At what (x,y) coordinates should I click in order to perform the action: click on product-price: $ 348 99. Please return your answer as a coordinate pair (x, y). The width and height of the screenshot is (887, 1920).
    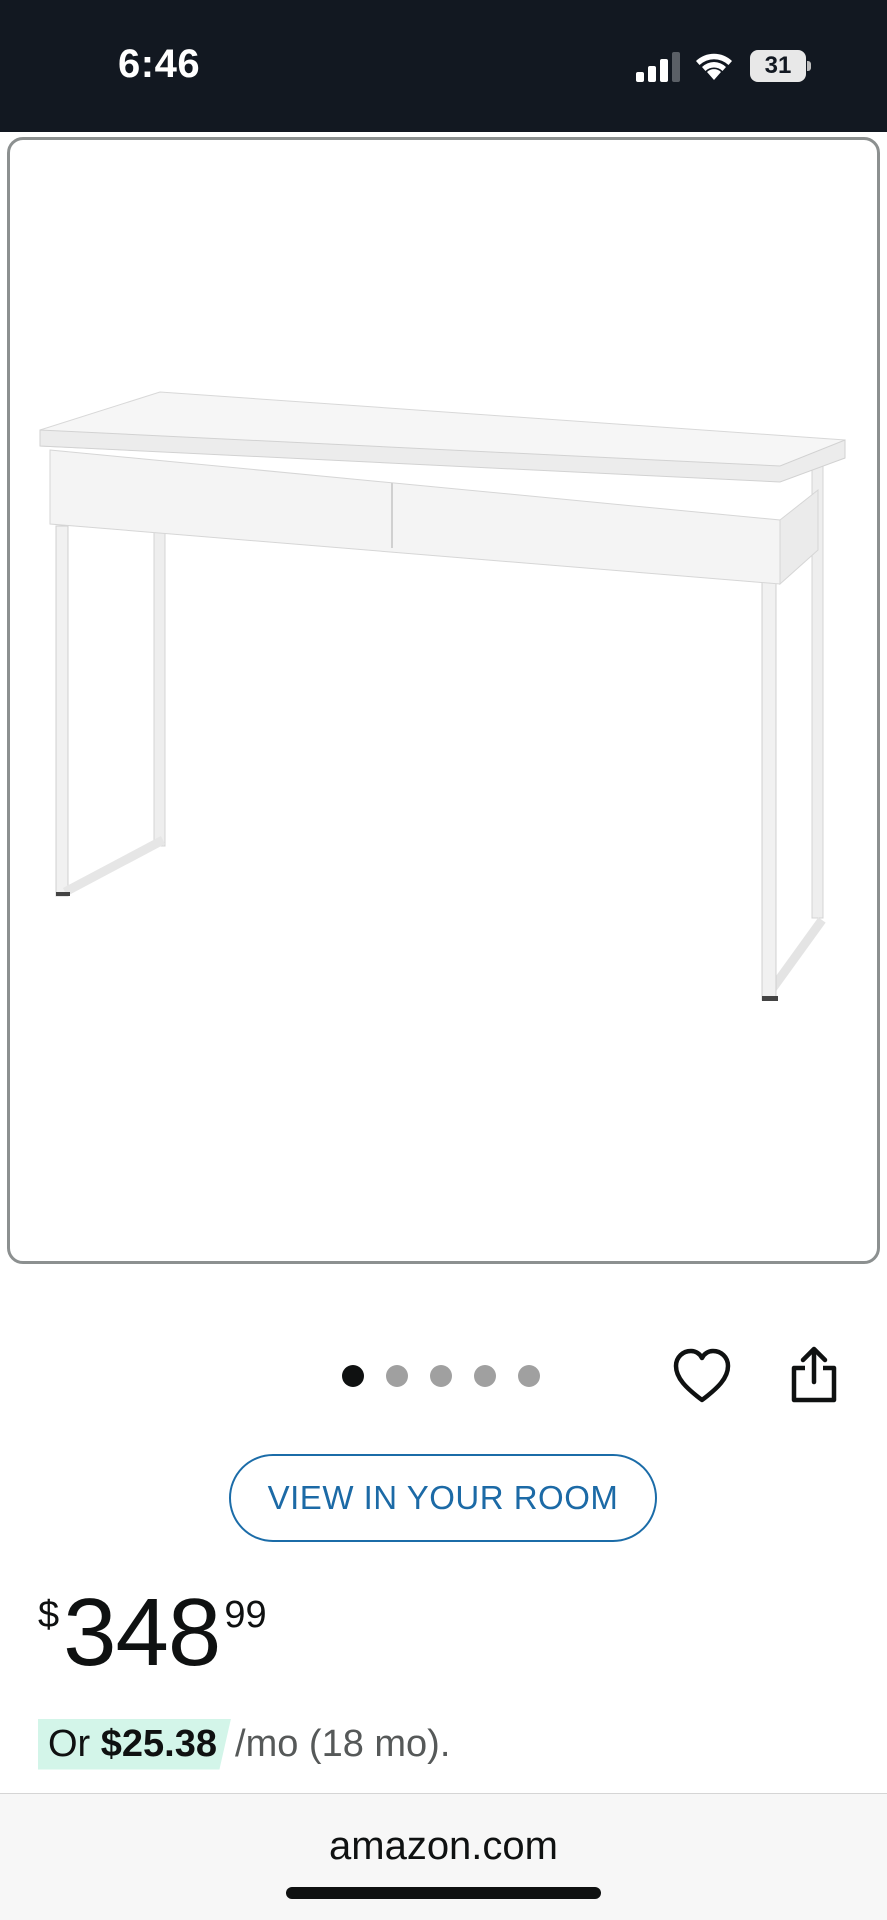
    Looking at the image, I should click on (152, 1633).